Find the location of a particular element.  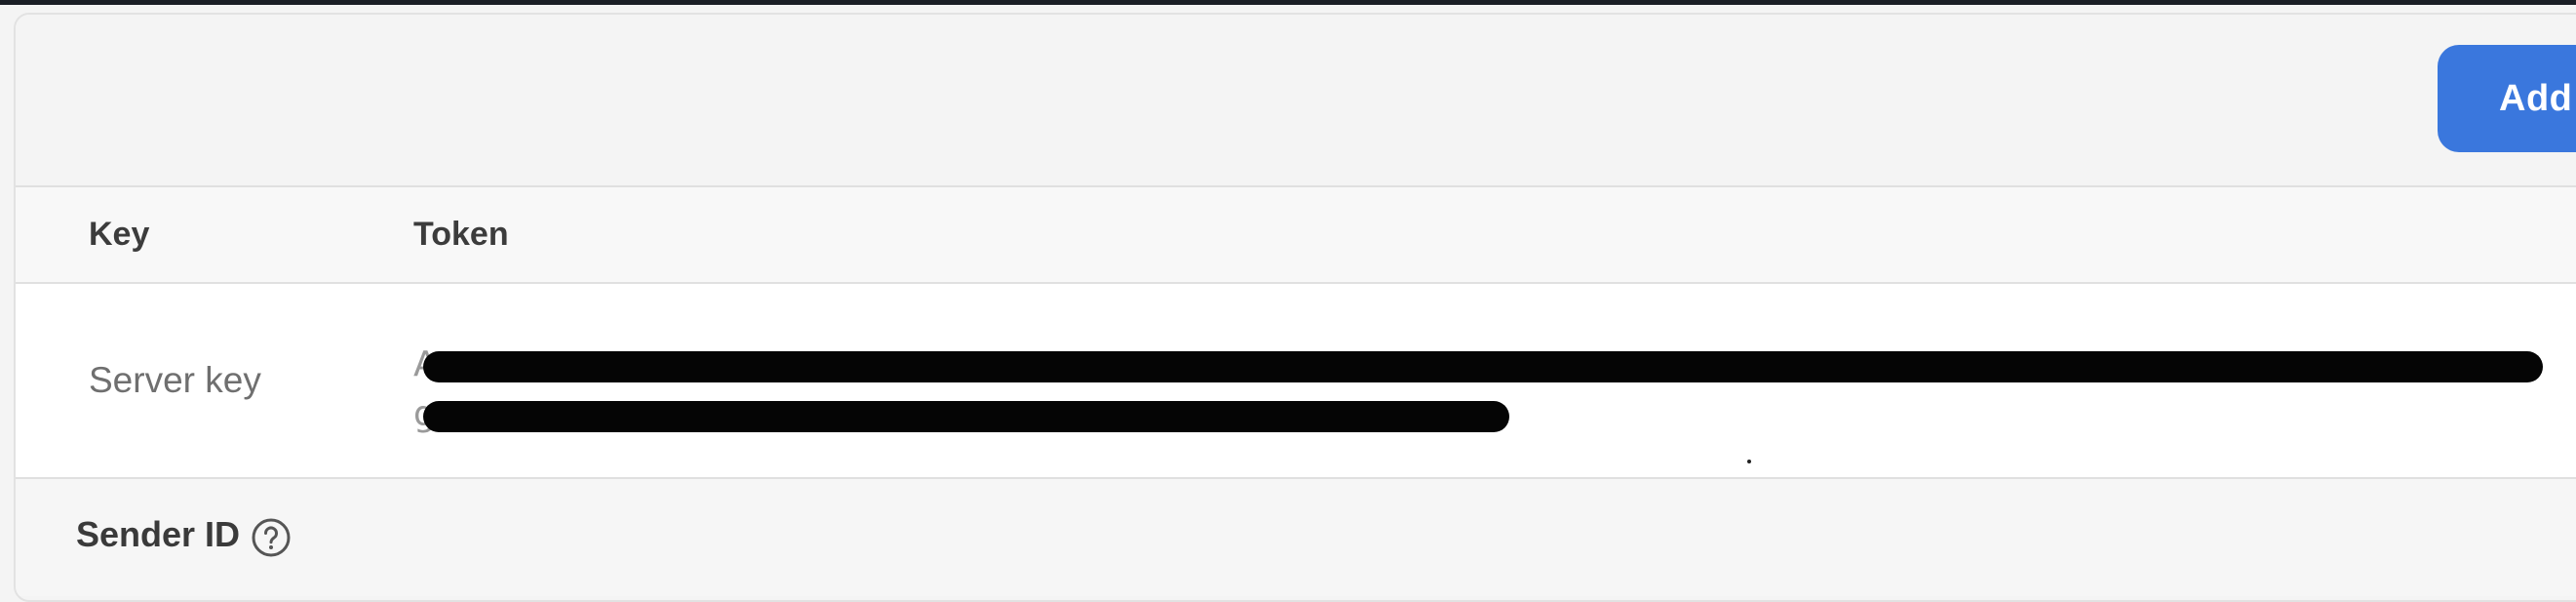

stray-dot is located at coordinates (1749, 462).